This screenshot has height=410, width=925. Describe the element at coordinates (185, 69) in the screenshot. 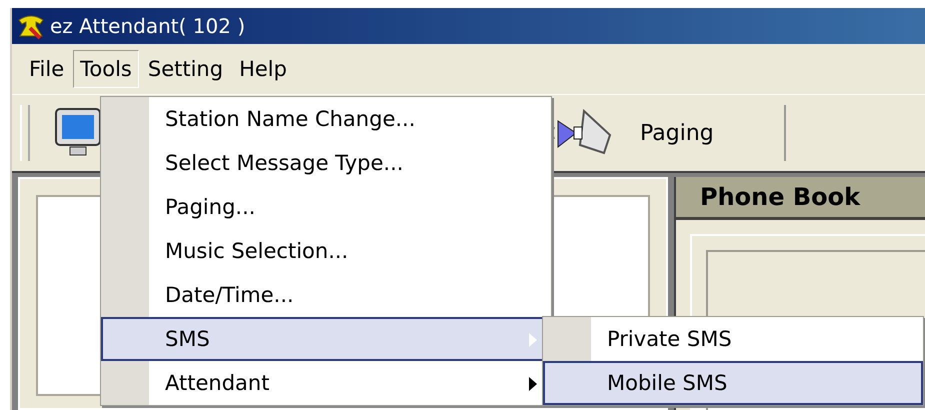

I see `menu-bar-item: Setting` at that location.